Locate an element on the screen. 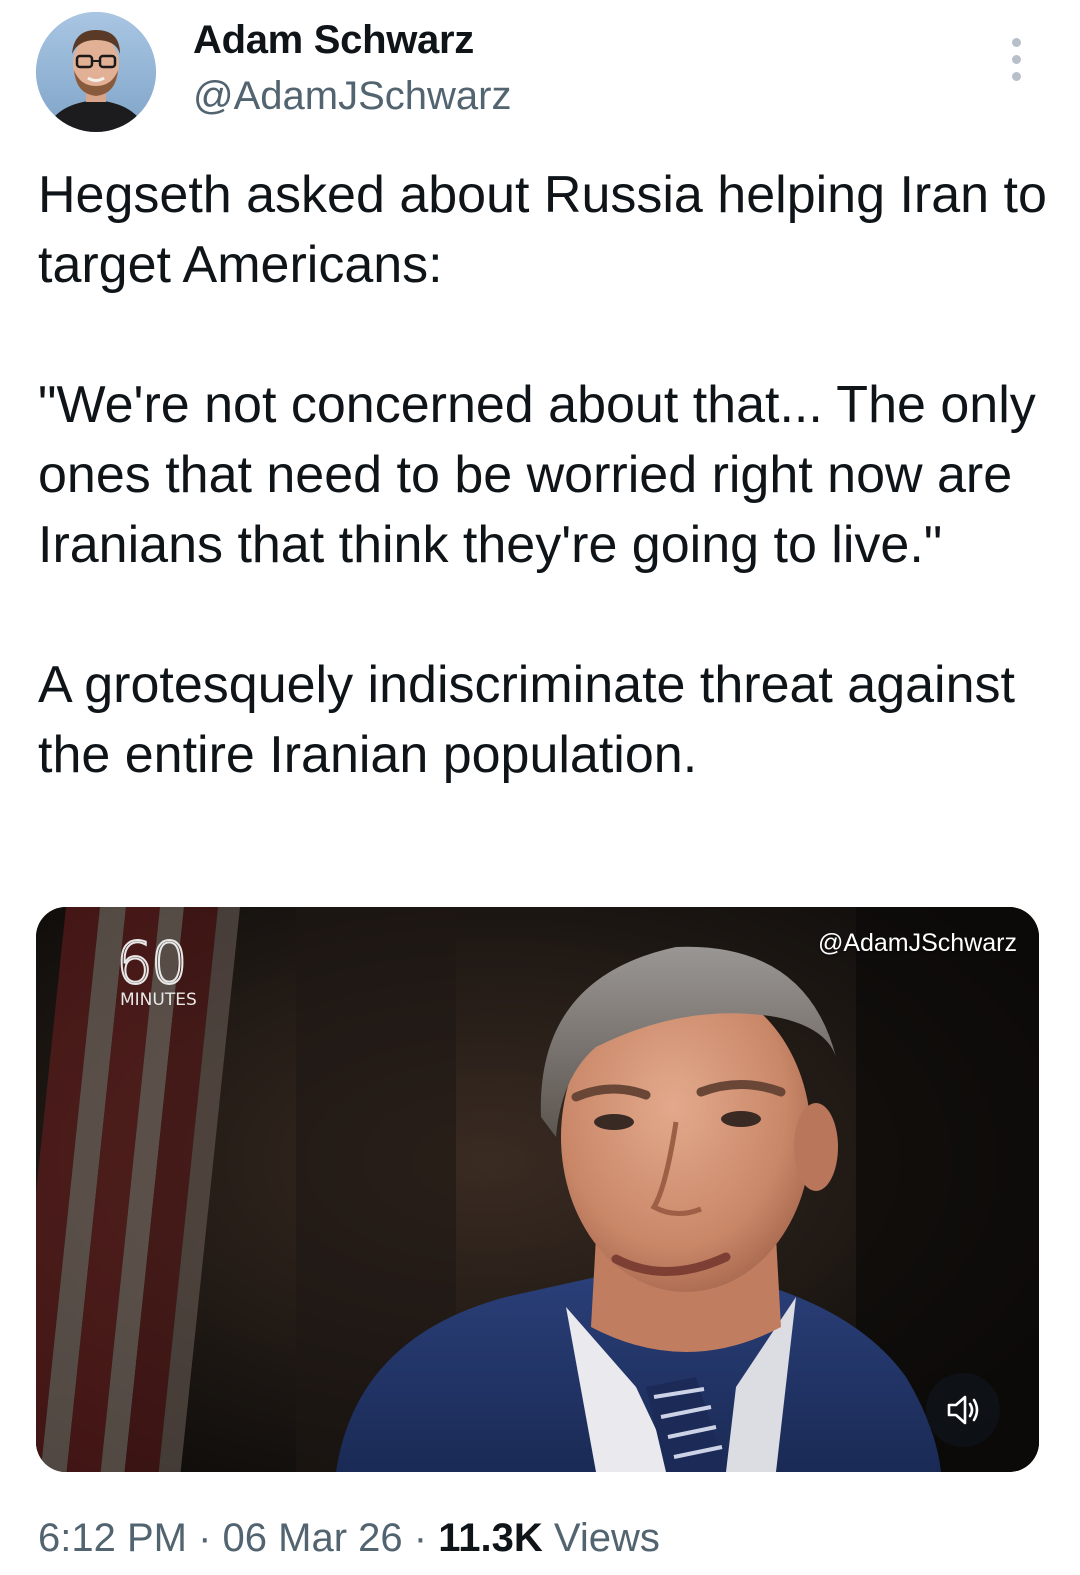 The width and height of the screenshot is (1080, 1575). logo-word: MINUTES is located at coordinates (158, 1000).